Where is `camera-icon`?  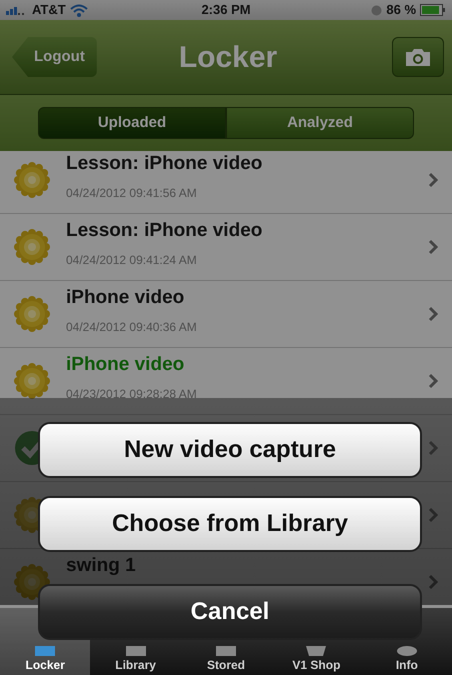 camera-icon is located at coordinates (418, 57).